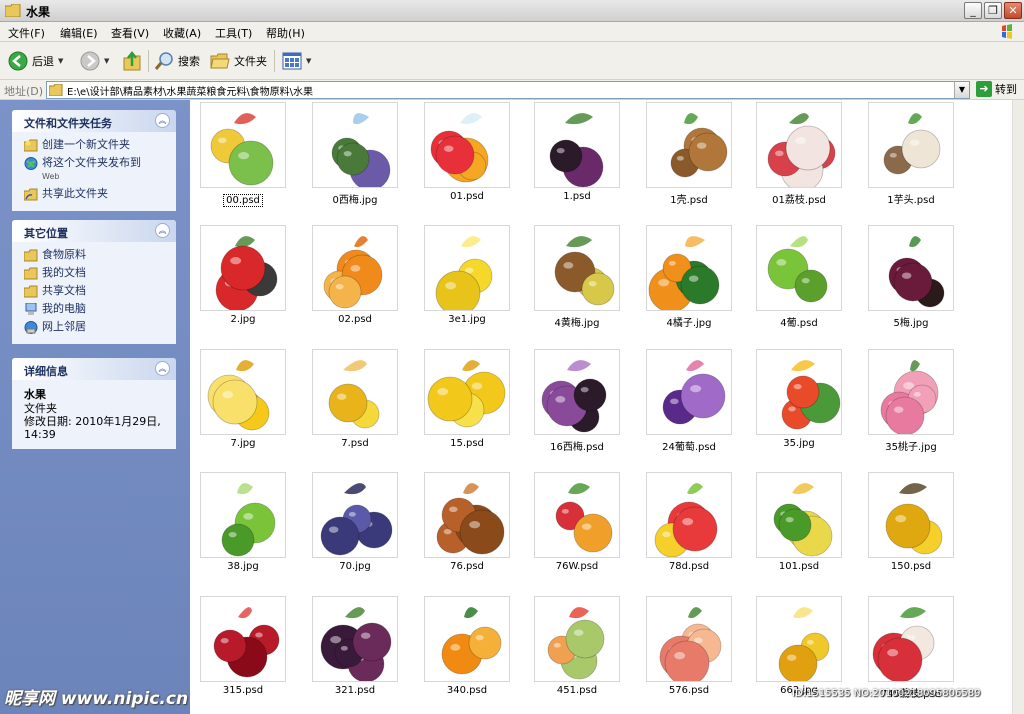 This screenshot has width=1024, height=714. Describe the element at coordinates (508, 90) in the screenshot. I see `address-input: E:\e\设计部\精品素材\水果蔬菜粮食元料\食物原料\水果 ▼` at that location.